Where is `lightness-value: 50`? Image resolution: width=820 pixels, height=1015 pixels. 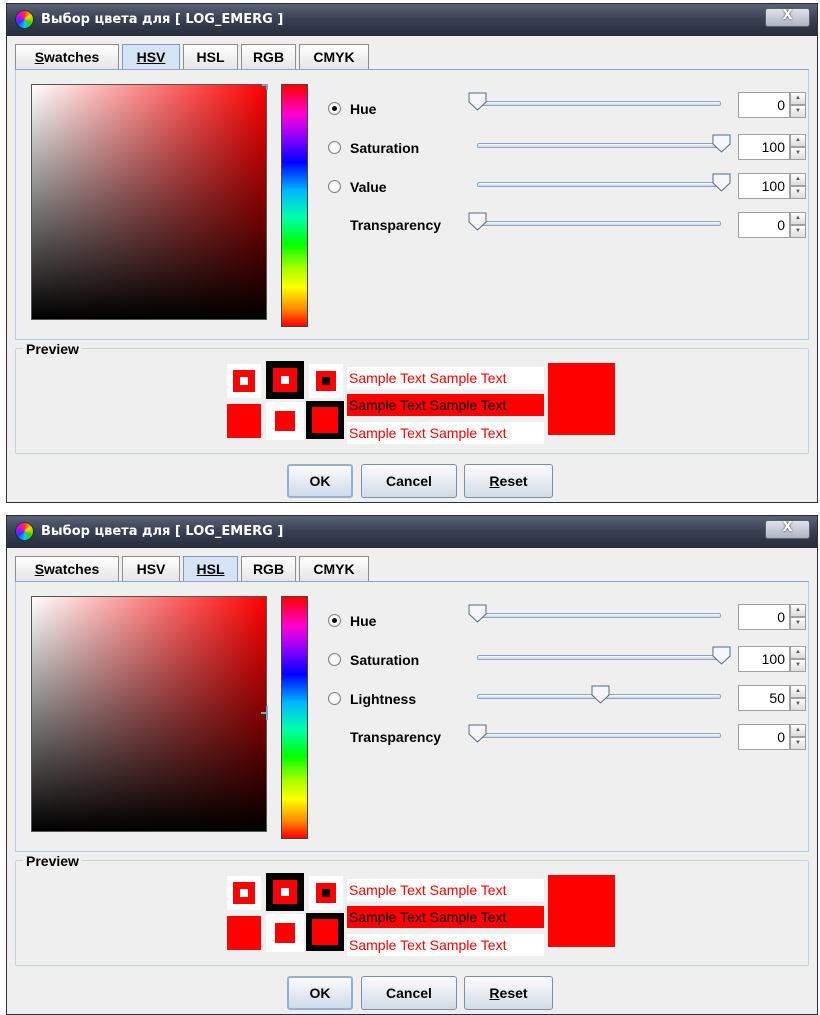
lightness-value: 50 is located at coordinates (764, 698).